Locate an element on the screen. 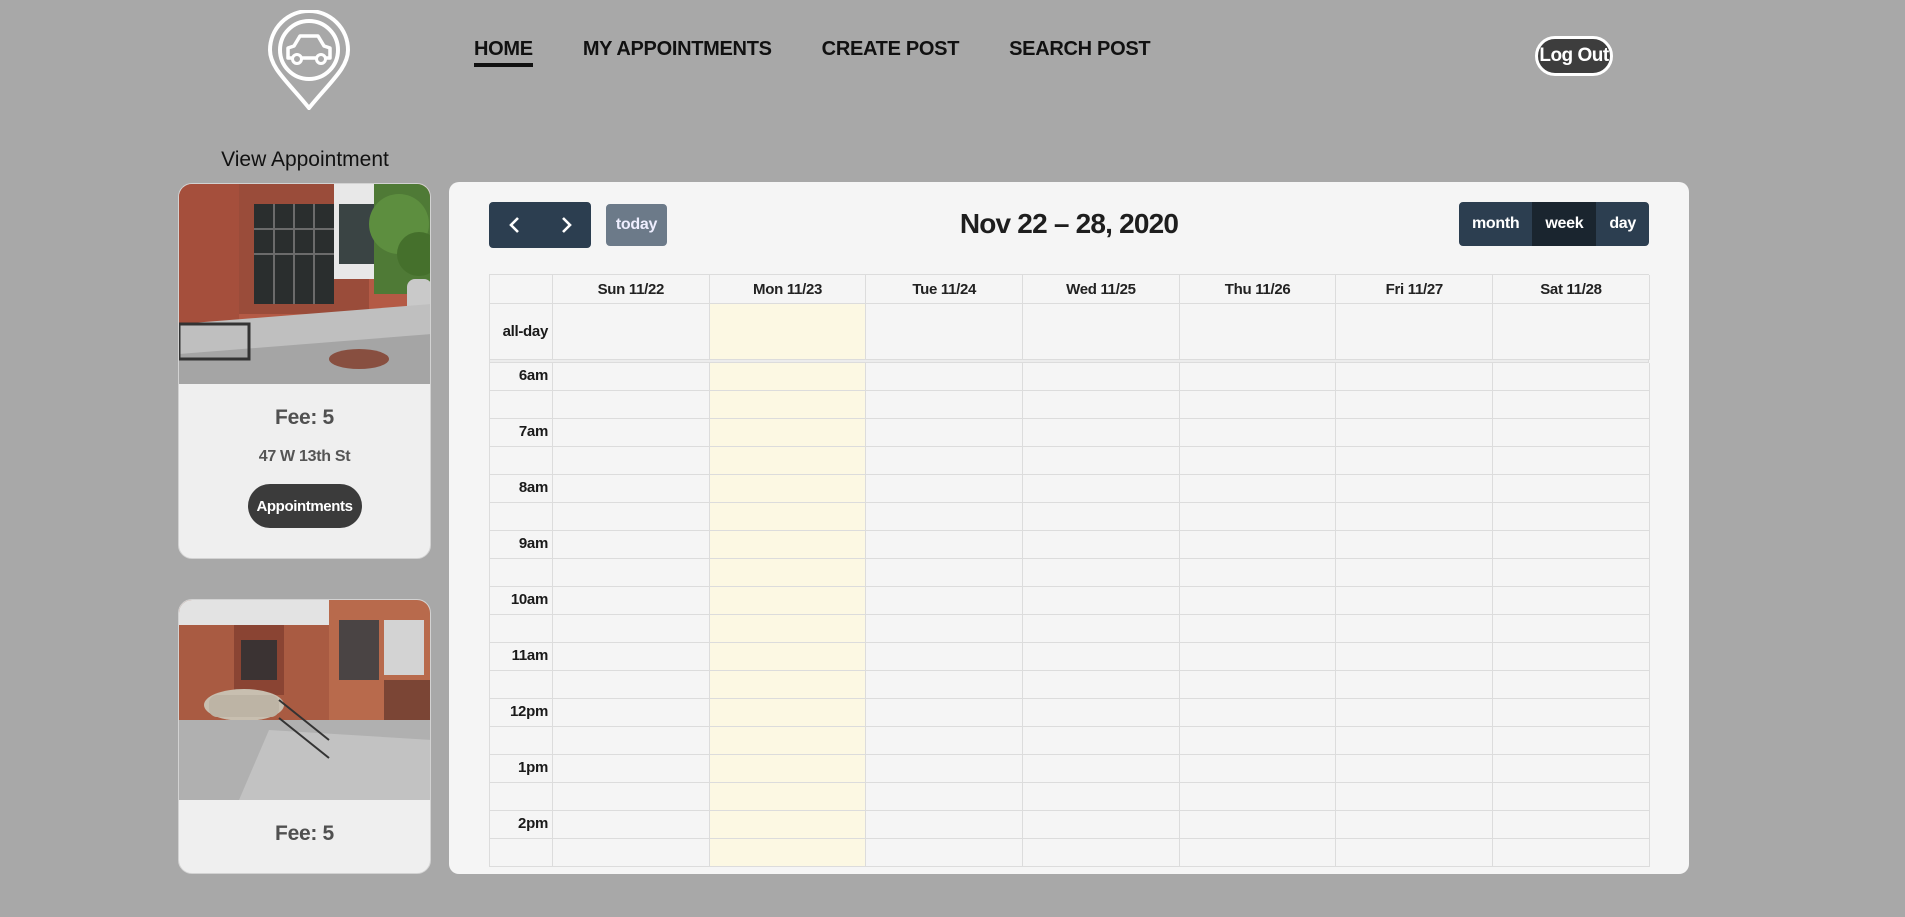 This screenshot has width=1905, height=917. view-month-button: month is located at coordinates (1495, 224).